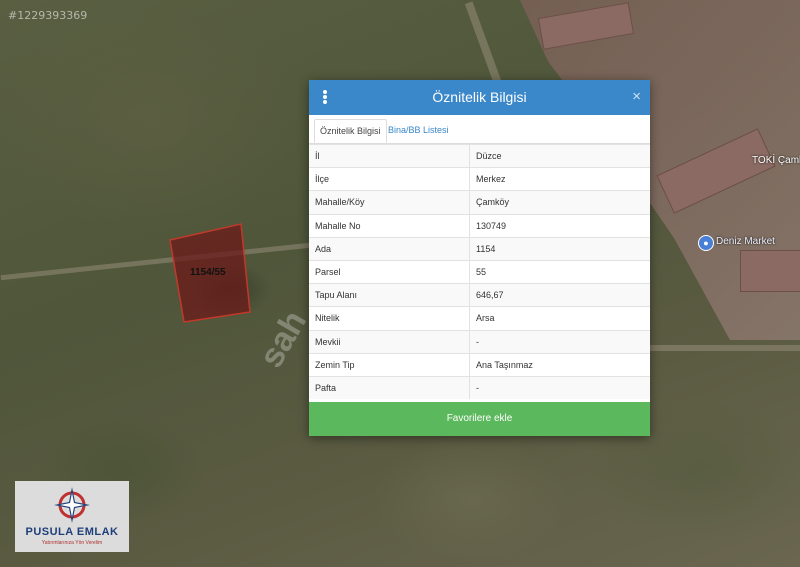  Describe the element at coordinates (559, 155) in the screenshot. I see `attribute-value: Düzce` at that location.